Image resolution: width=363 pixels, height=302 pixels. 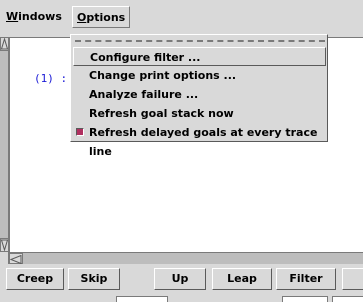 I want to click on horizontal-scrollbar, so click(x=186, y=258).